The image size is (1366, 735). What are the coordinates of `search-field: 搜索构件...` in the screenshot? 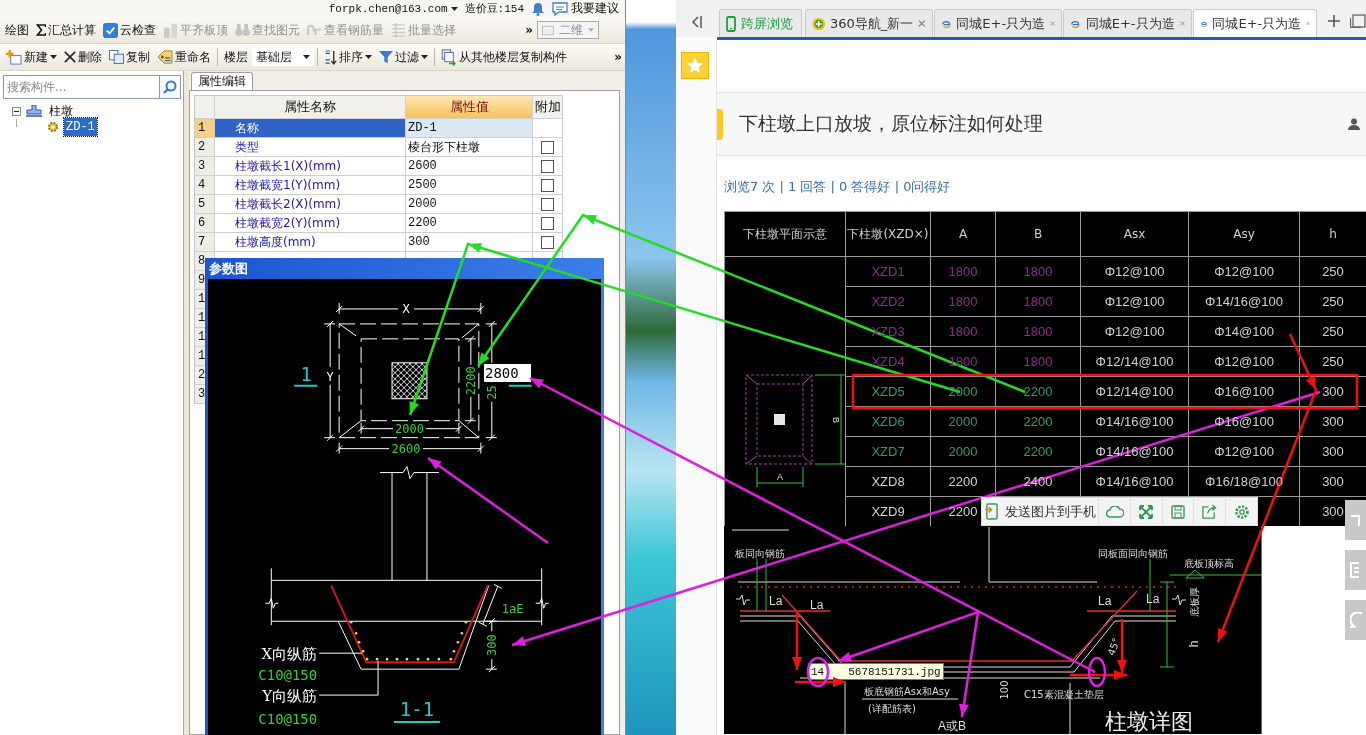 It's located at (81, 87).